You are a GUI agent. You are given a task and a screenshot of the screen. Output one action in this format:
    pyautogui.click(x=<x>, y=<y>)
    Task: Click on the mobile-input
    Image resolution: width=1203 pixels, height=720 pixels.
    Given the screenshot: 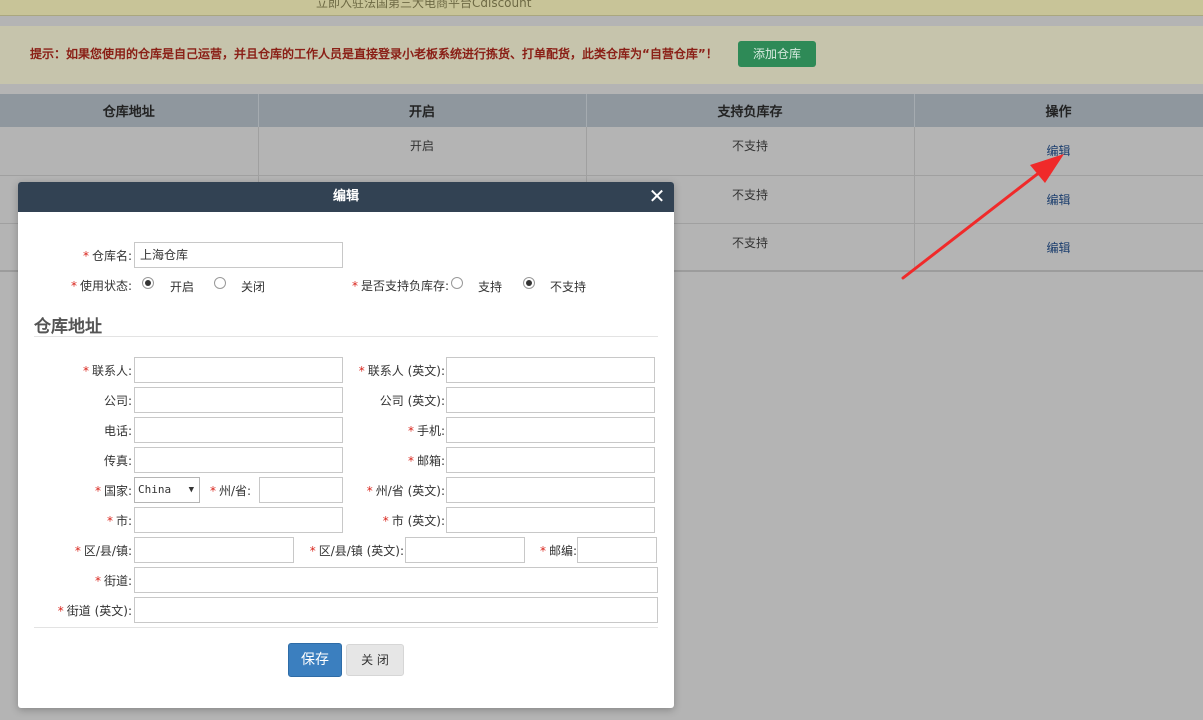 What is the action you would take?
    pyautogui.click(x=550, y=430)
    